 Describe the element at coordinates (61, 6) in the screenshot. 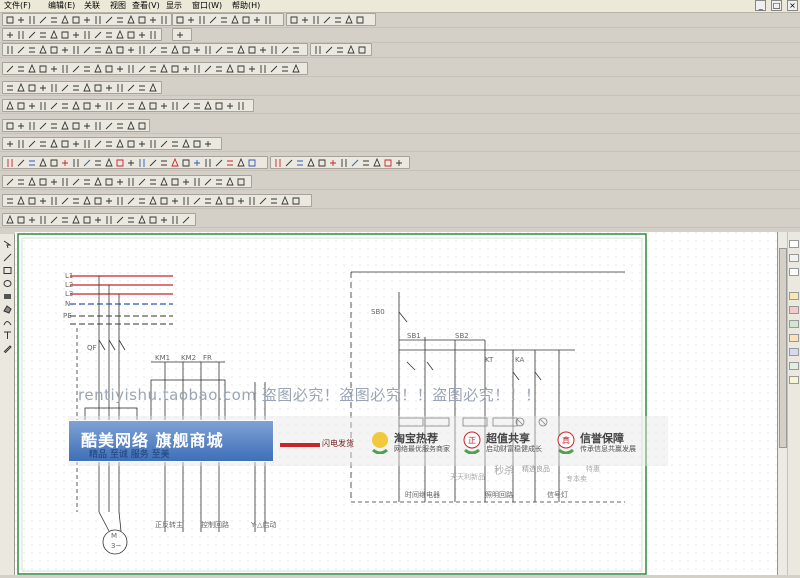

I see `menu-edit: 编辑(E)` at that location.